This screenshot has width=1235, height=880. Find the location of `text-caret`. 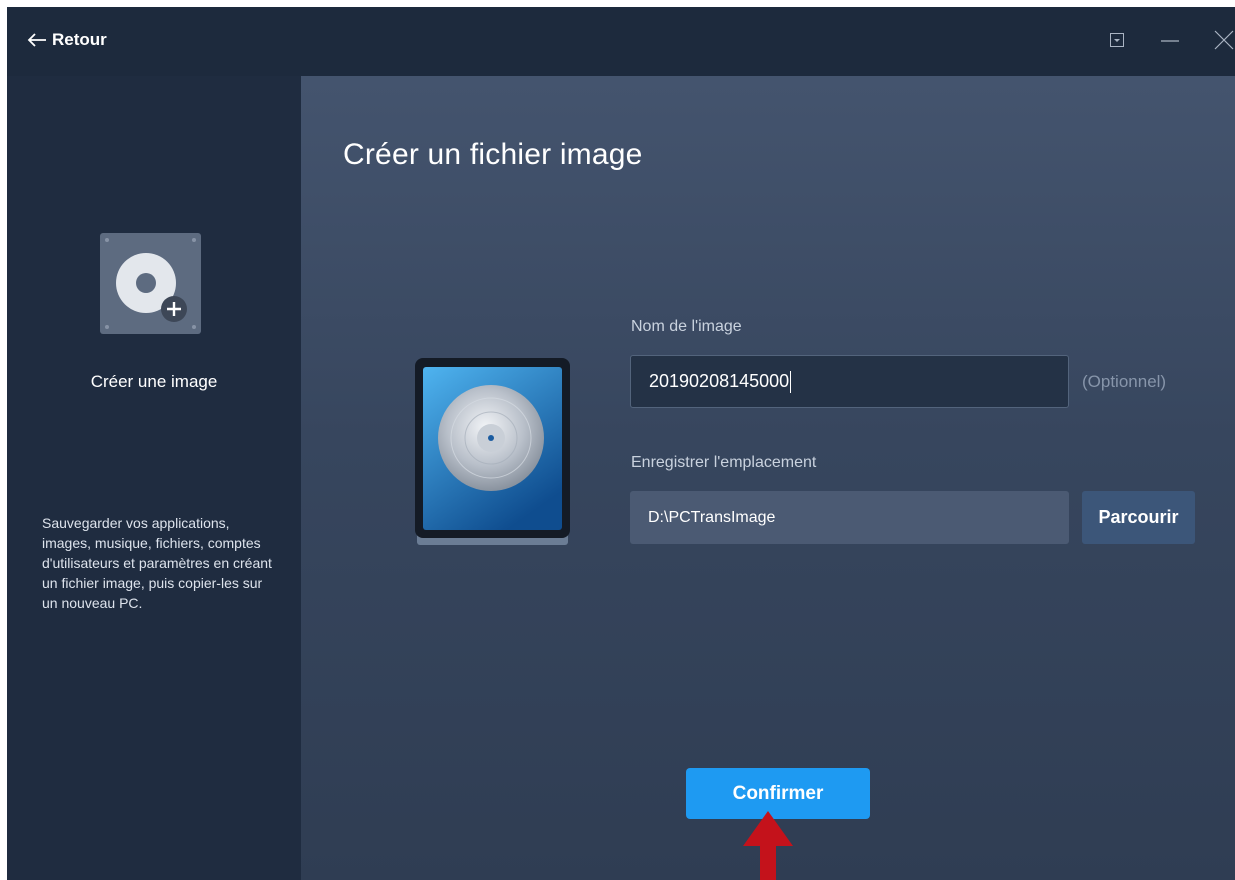

text-caret is located at coordinates (791, 382).